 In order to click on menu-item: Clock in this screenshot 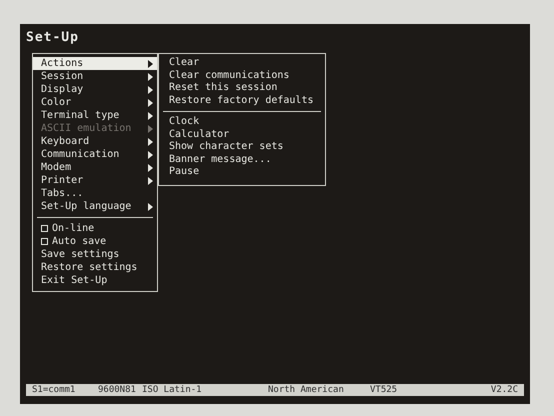, I will do `click(242, 122)`.